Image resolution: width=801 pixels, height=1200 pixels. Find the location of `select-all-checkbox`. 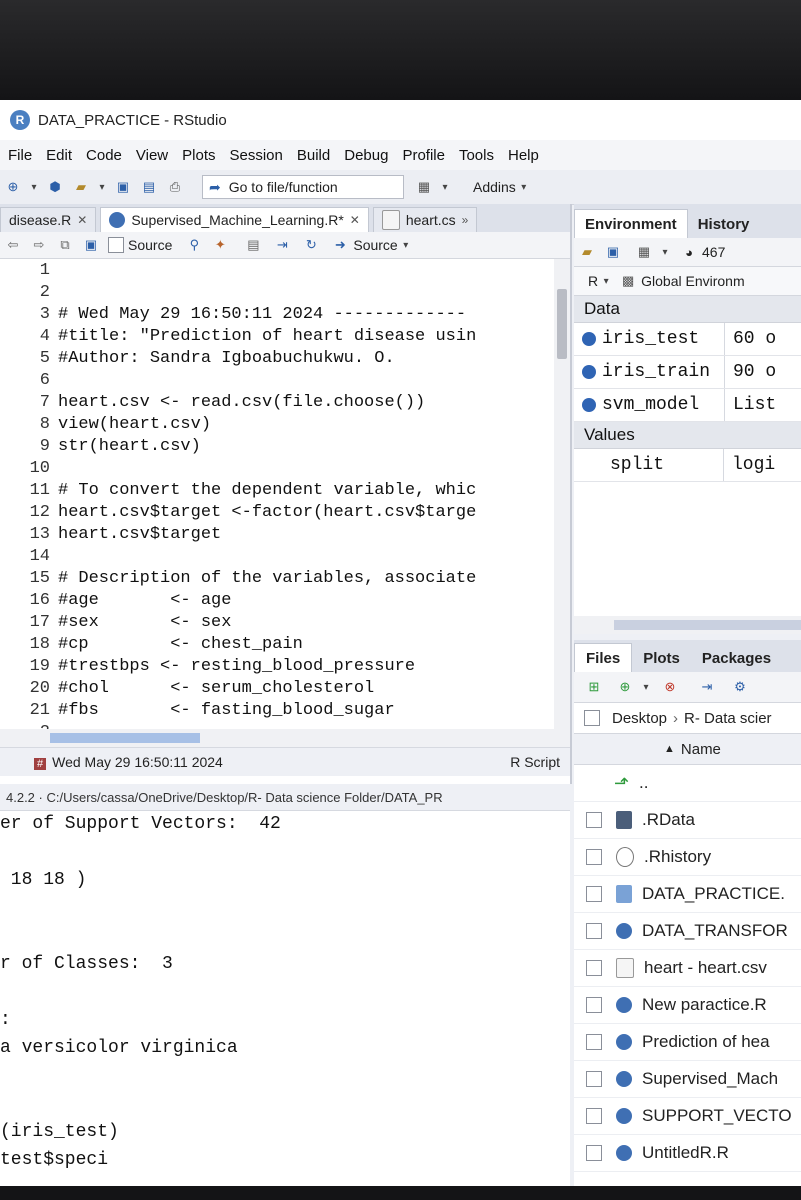

select-all-checkbox is located at coordinates (592, 718).